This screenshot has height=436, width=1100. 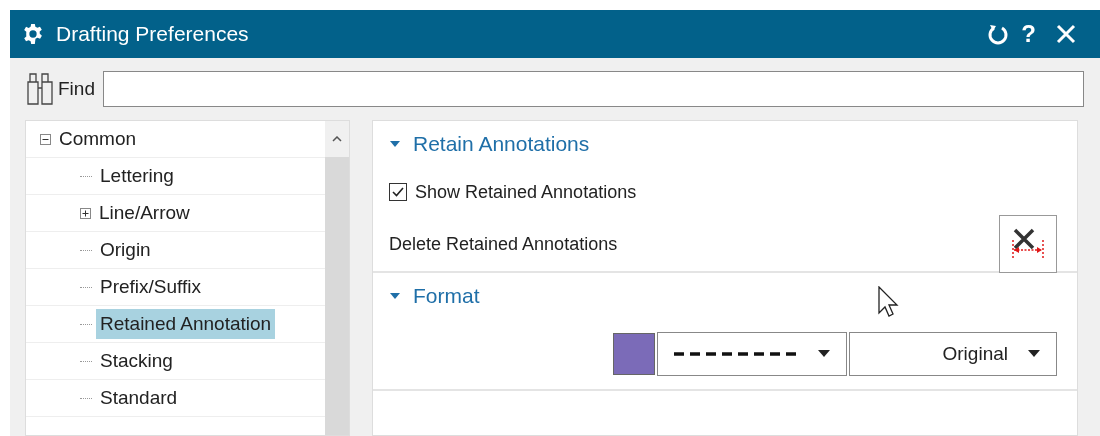 What do you see at coordinates (593, 89) in the screenshot?
I see `find-field` at bounding box center [593, 89].